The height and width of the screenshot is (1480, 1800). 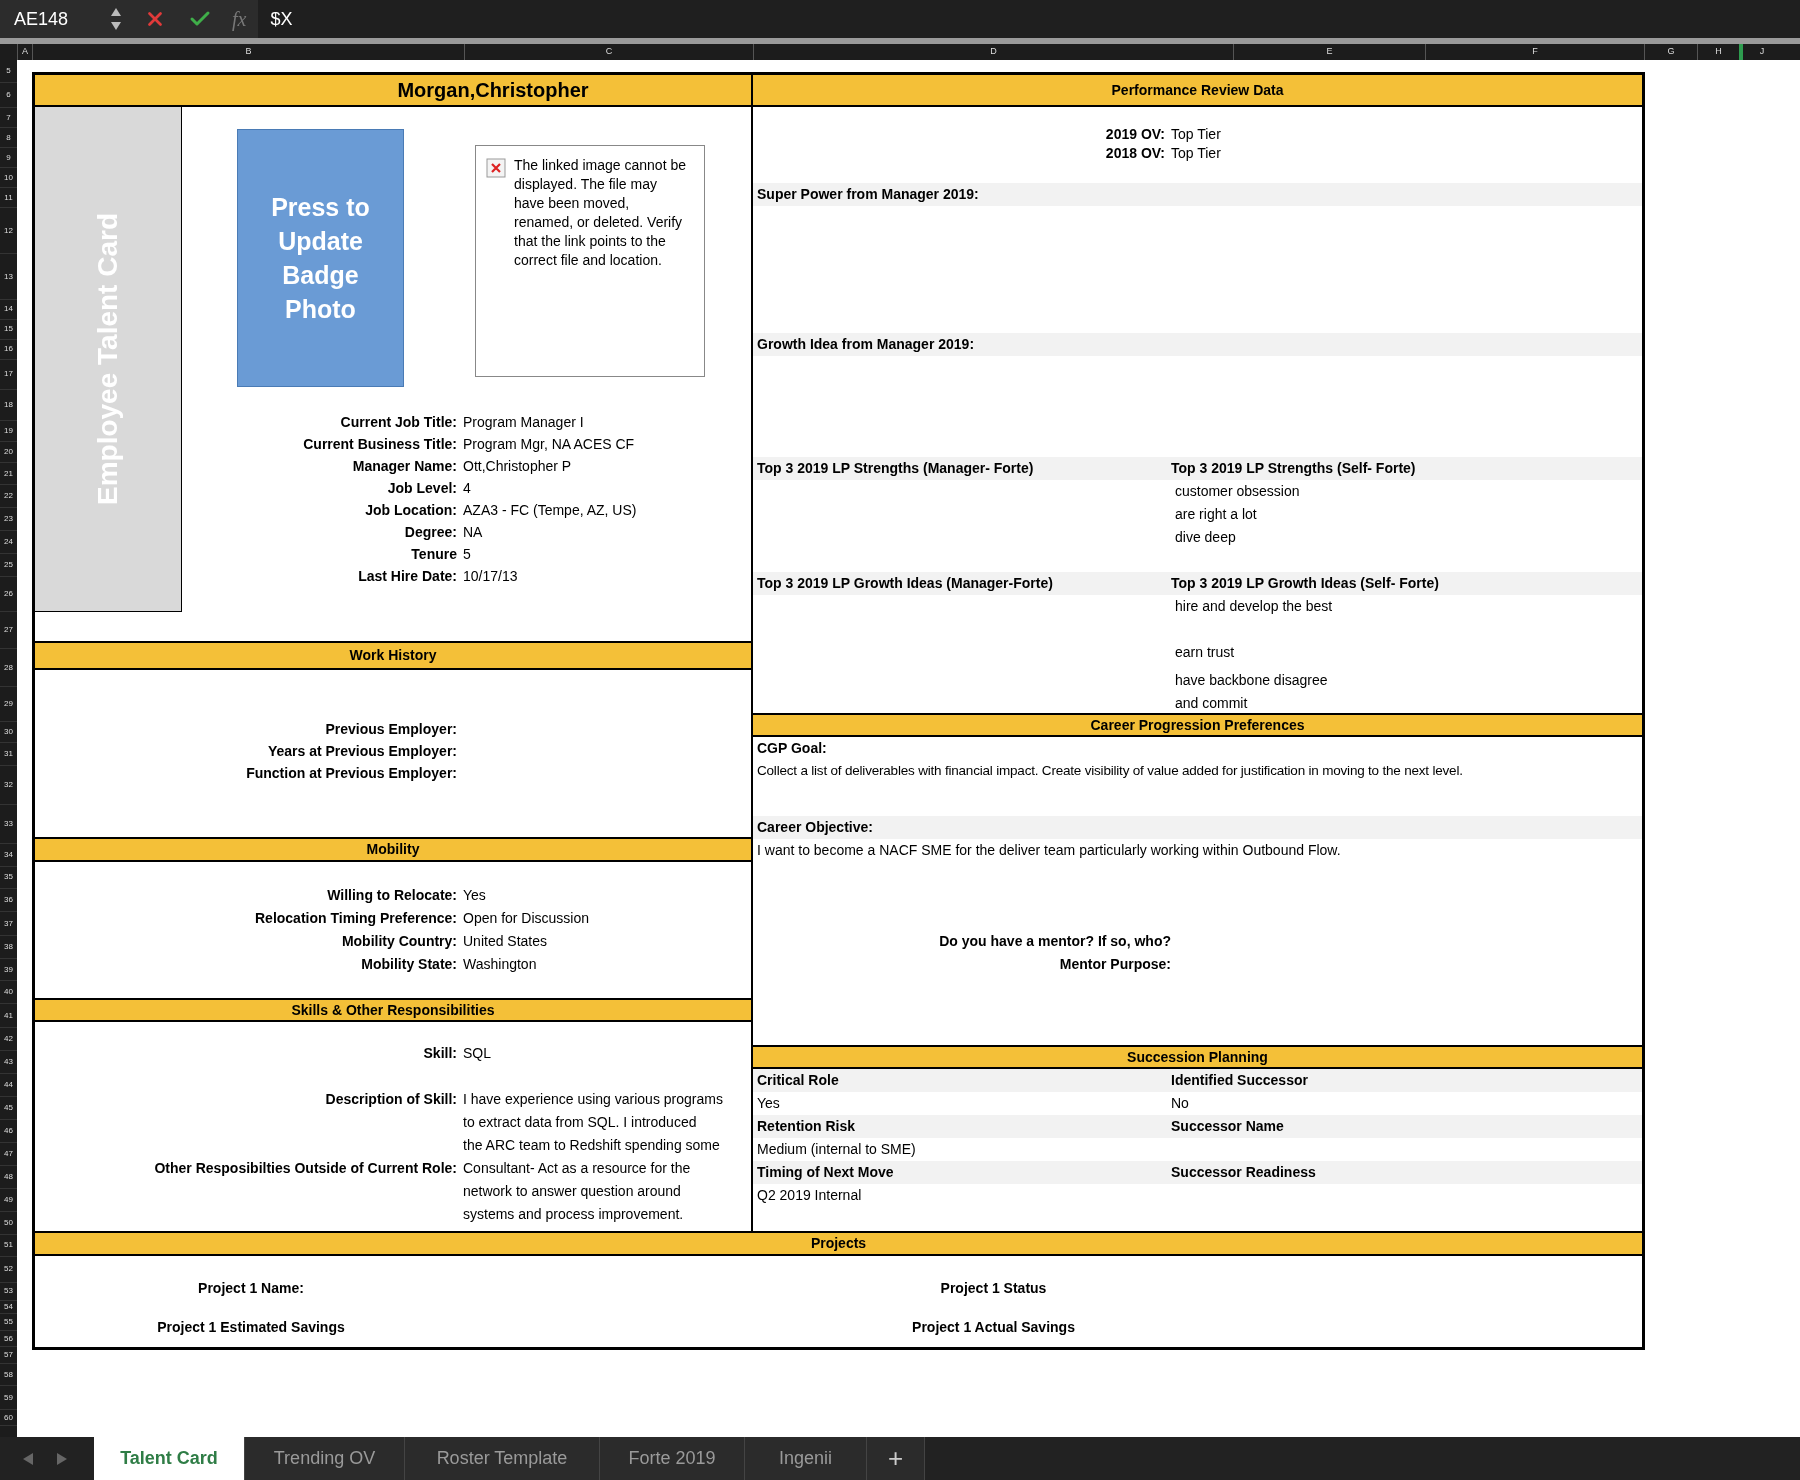 What do you see at coordinates (993, 52) in the screenshot?
I see `column-header: D` at bounding box center [993, 52].